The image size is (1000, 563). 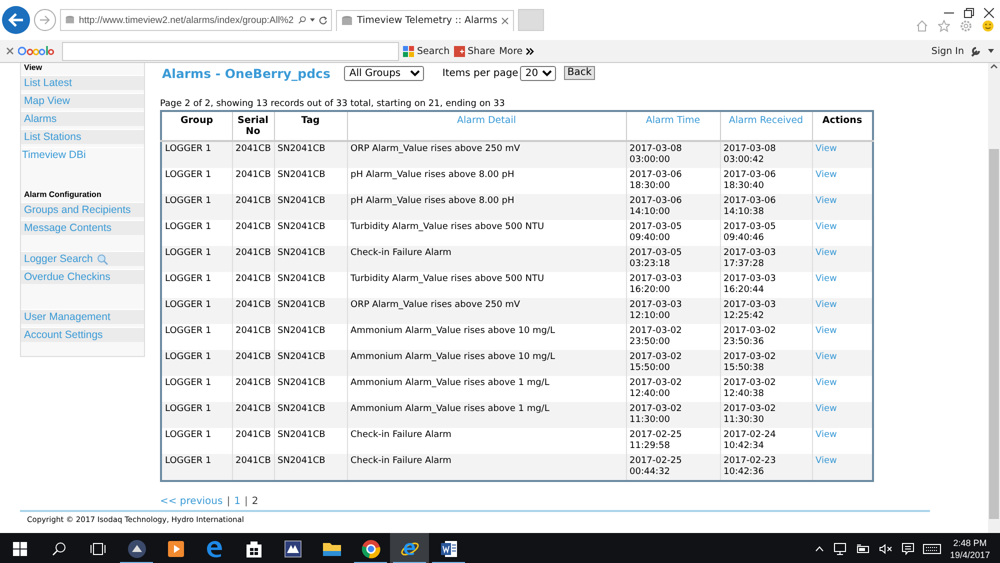 I want to click on table-cell: 2017-03-02 15:50:00, so click(x=673, y=363).